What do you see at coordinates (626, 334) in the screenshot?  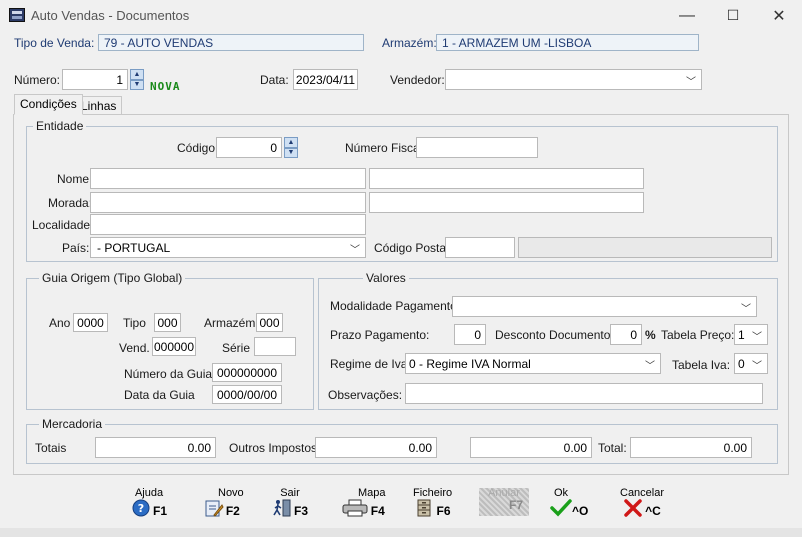 I see `desconto-input: 0` at bounding box center [626, 334].